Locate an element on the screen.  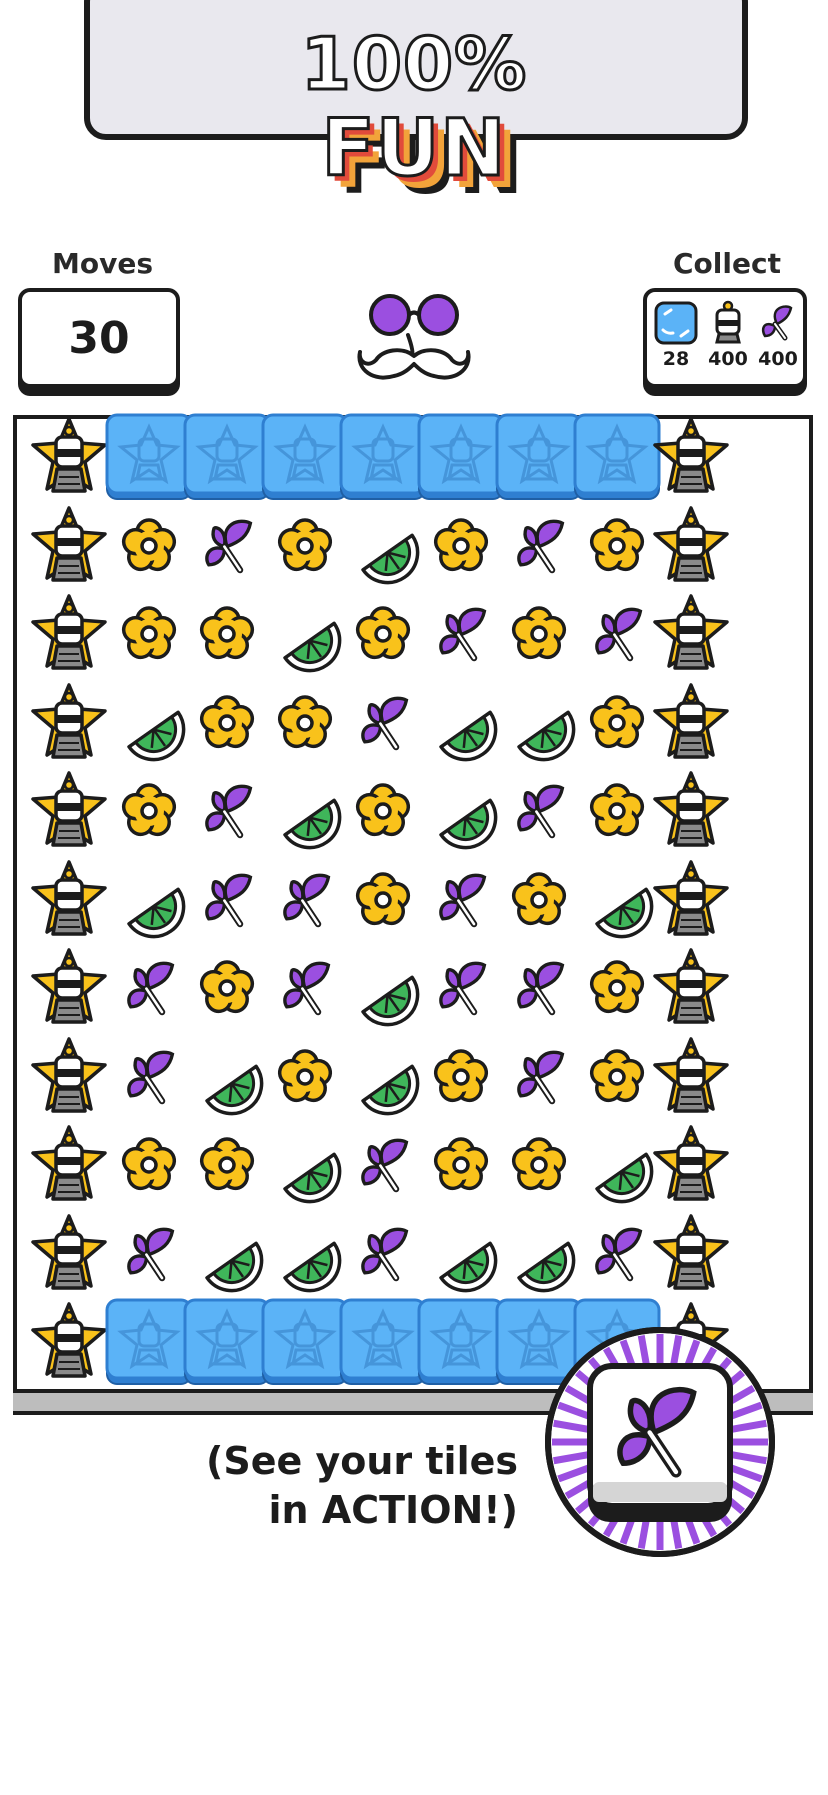
collect-goals-panel: 28 400 400 is located at coordinates (725, 338).